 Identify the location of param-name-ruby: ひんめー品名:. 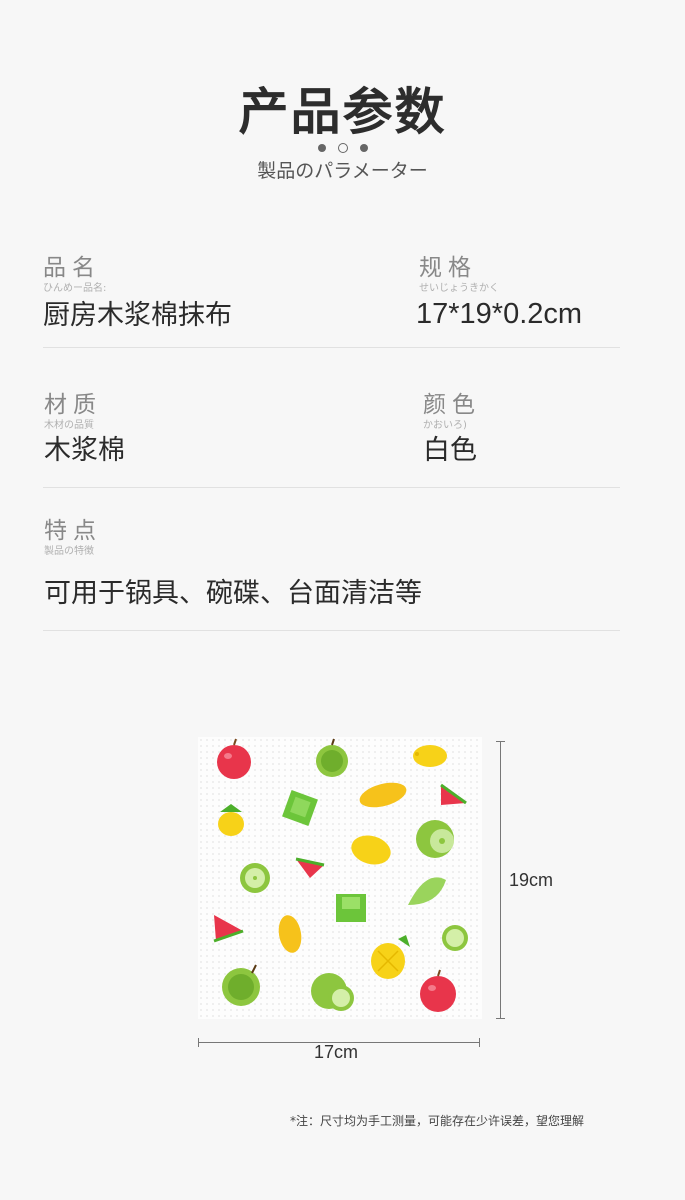
(75, 288).